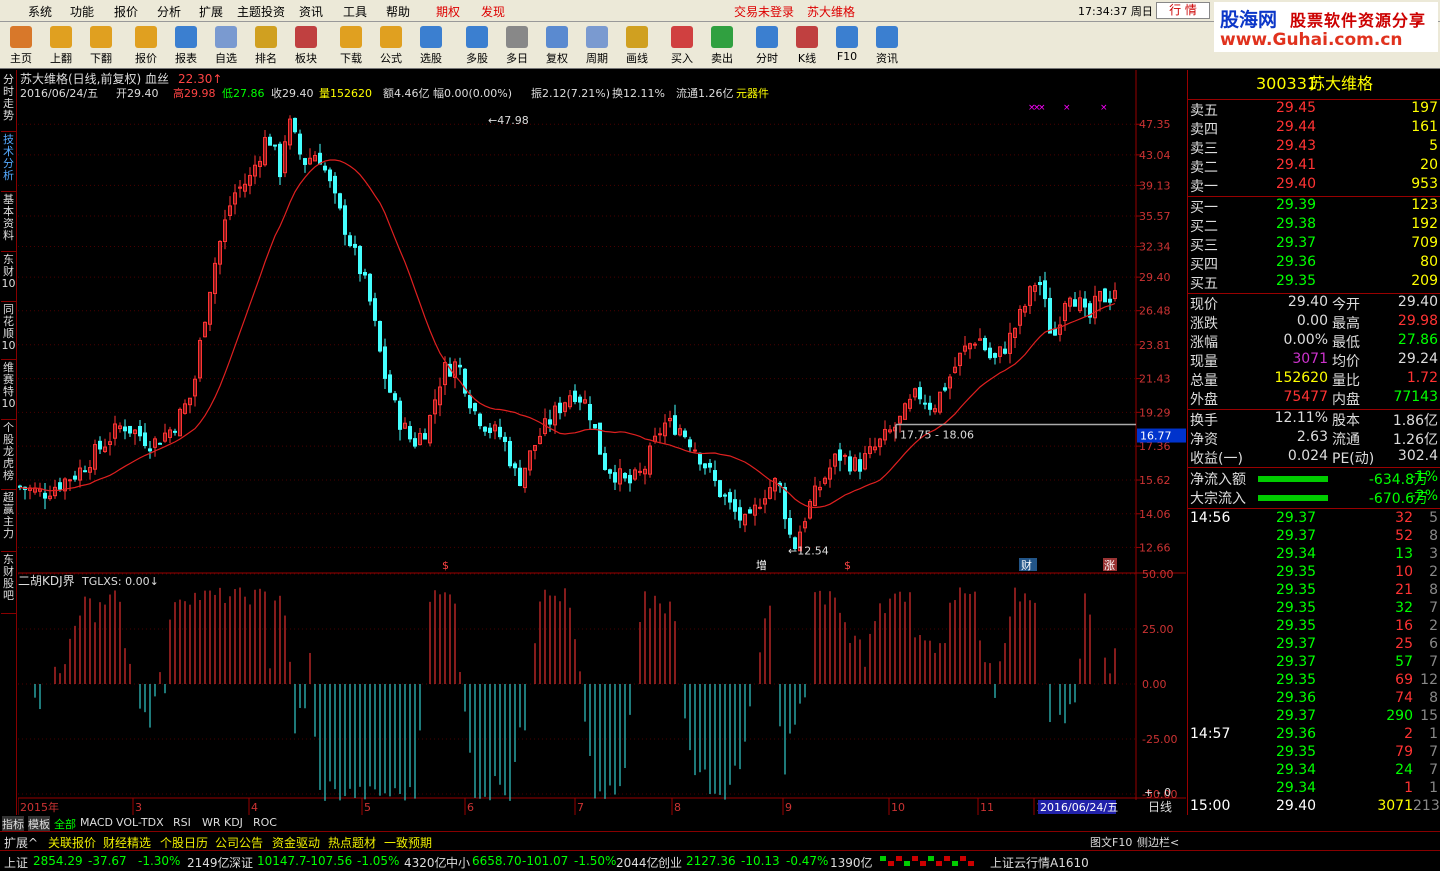 The image size is (1440, 871). Describe the element at coordinates (101, 46) in the screenshot. I see `toolbar-arrow-down-button: 下翻` at that location.